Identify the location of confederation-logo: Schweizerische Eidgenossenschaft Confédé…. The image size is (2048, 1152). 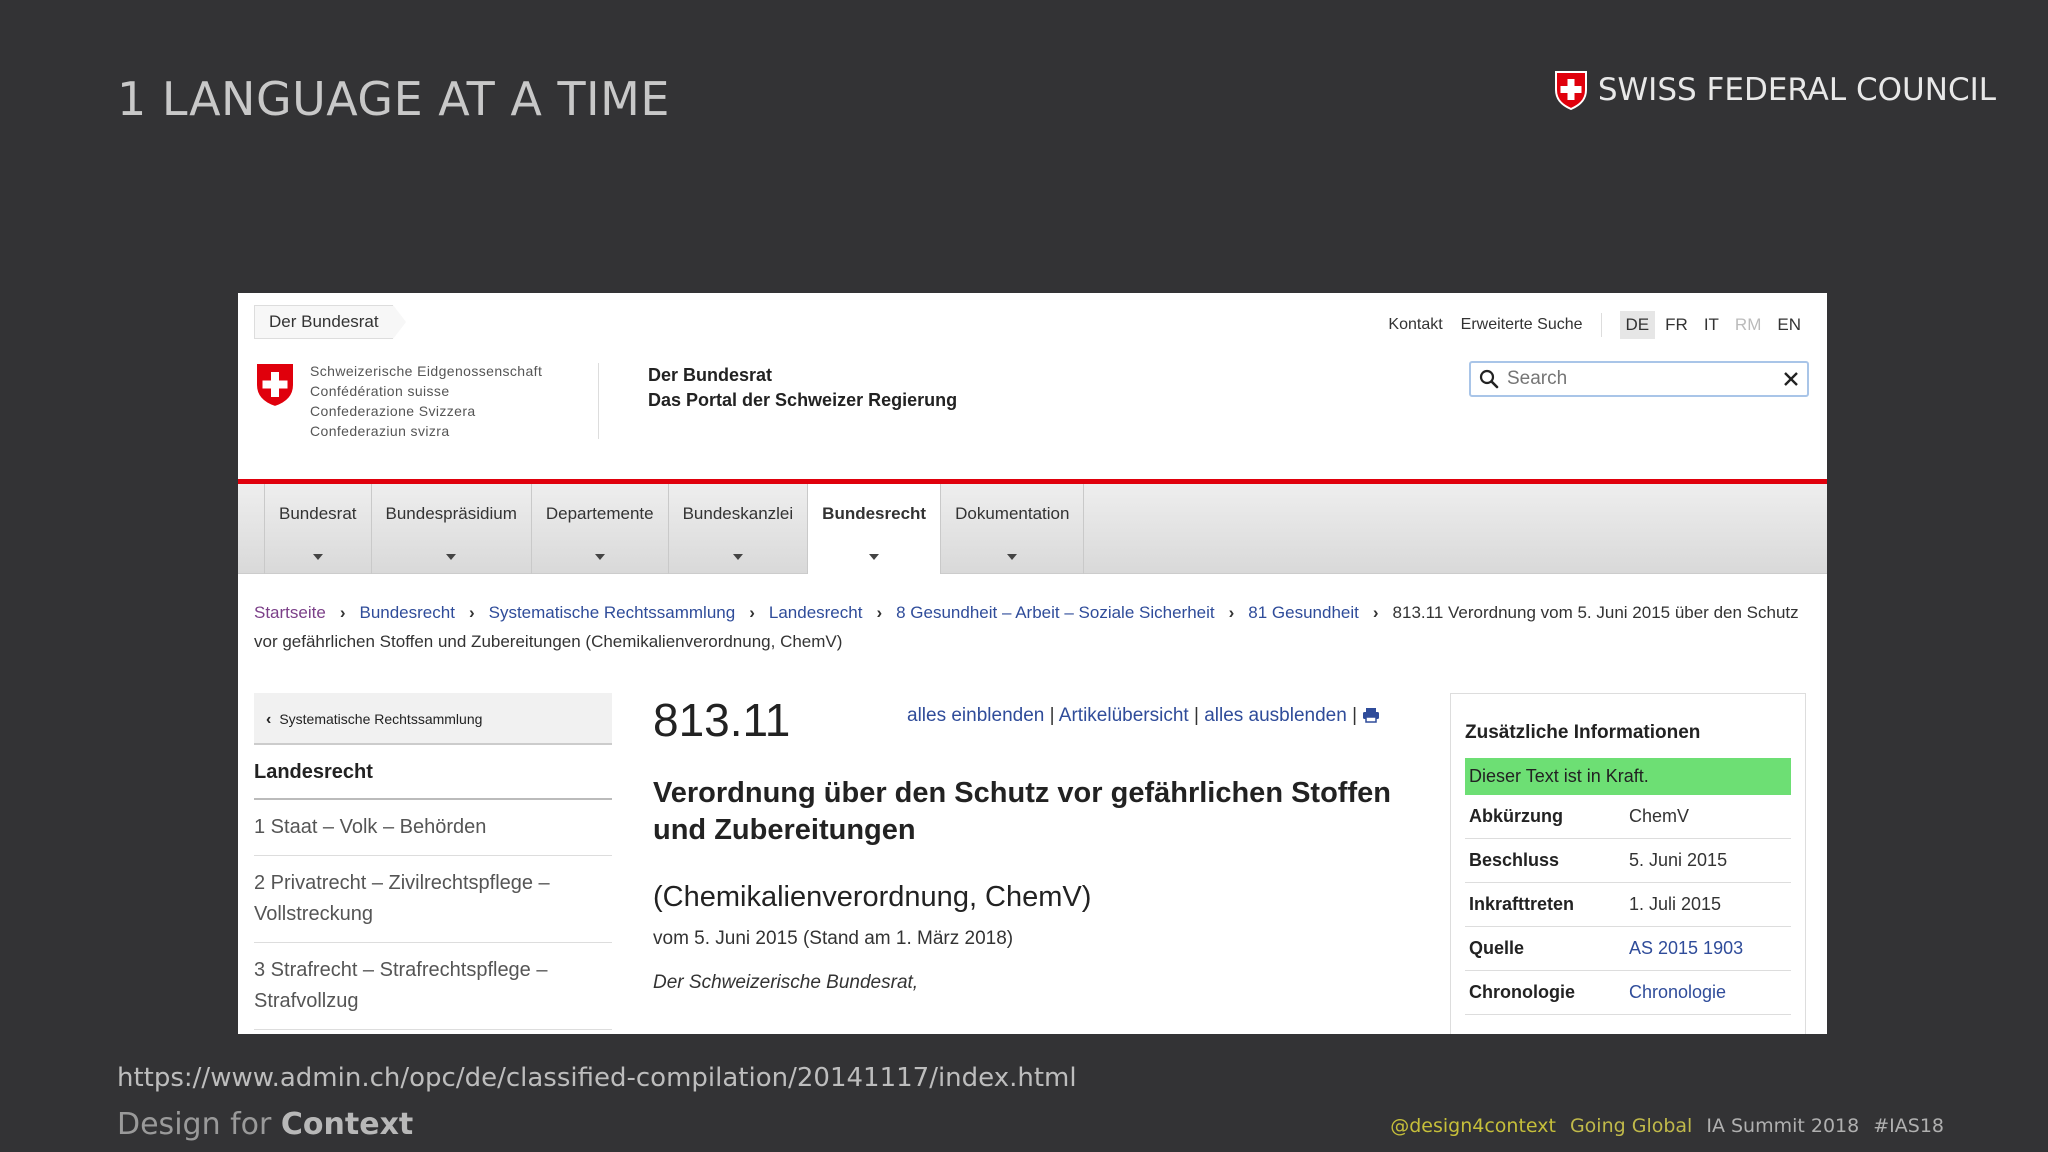
(398, 401).